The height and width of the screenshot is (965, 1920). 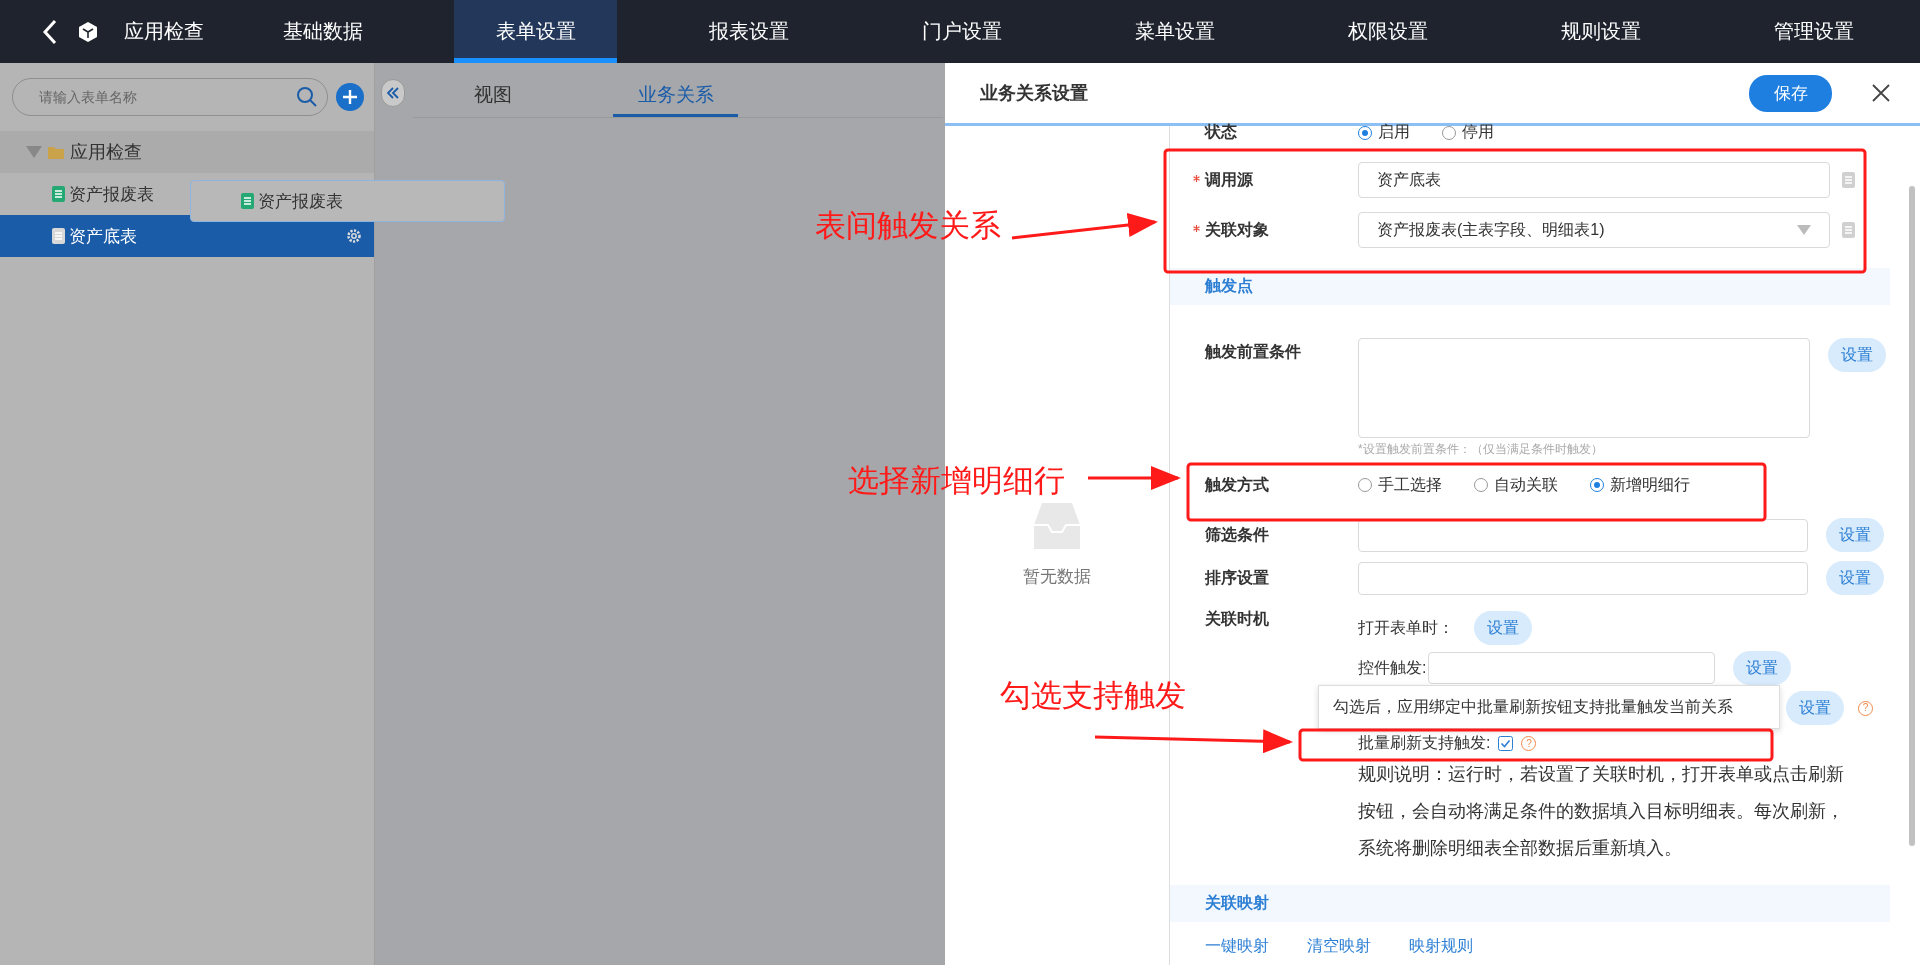 What do you see at coordinates (1530, 903) in the screenshot?
I see `section-header: 关联映射` at bounding box center [1530, 903].